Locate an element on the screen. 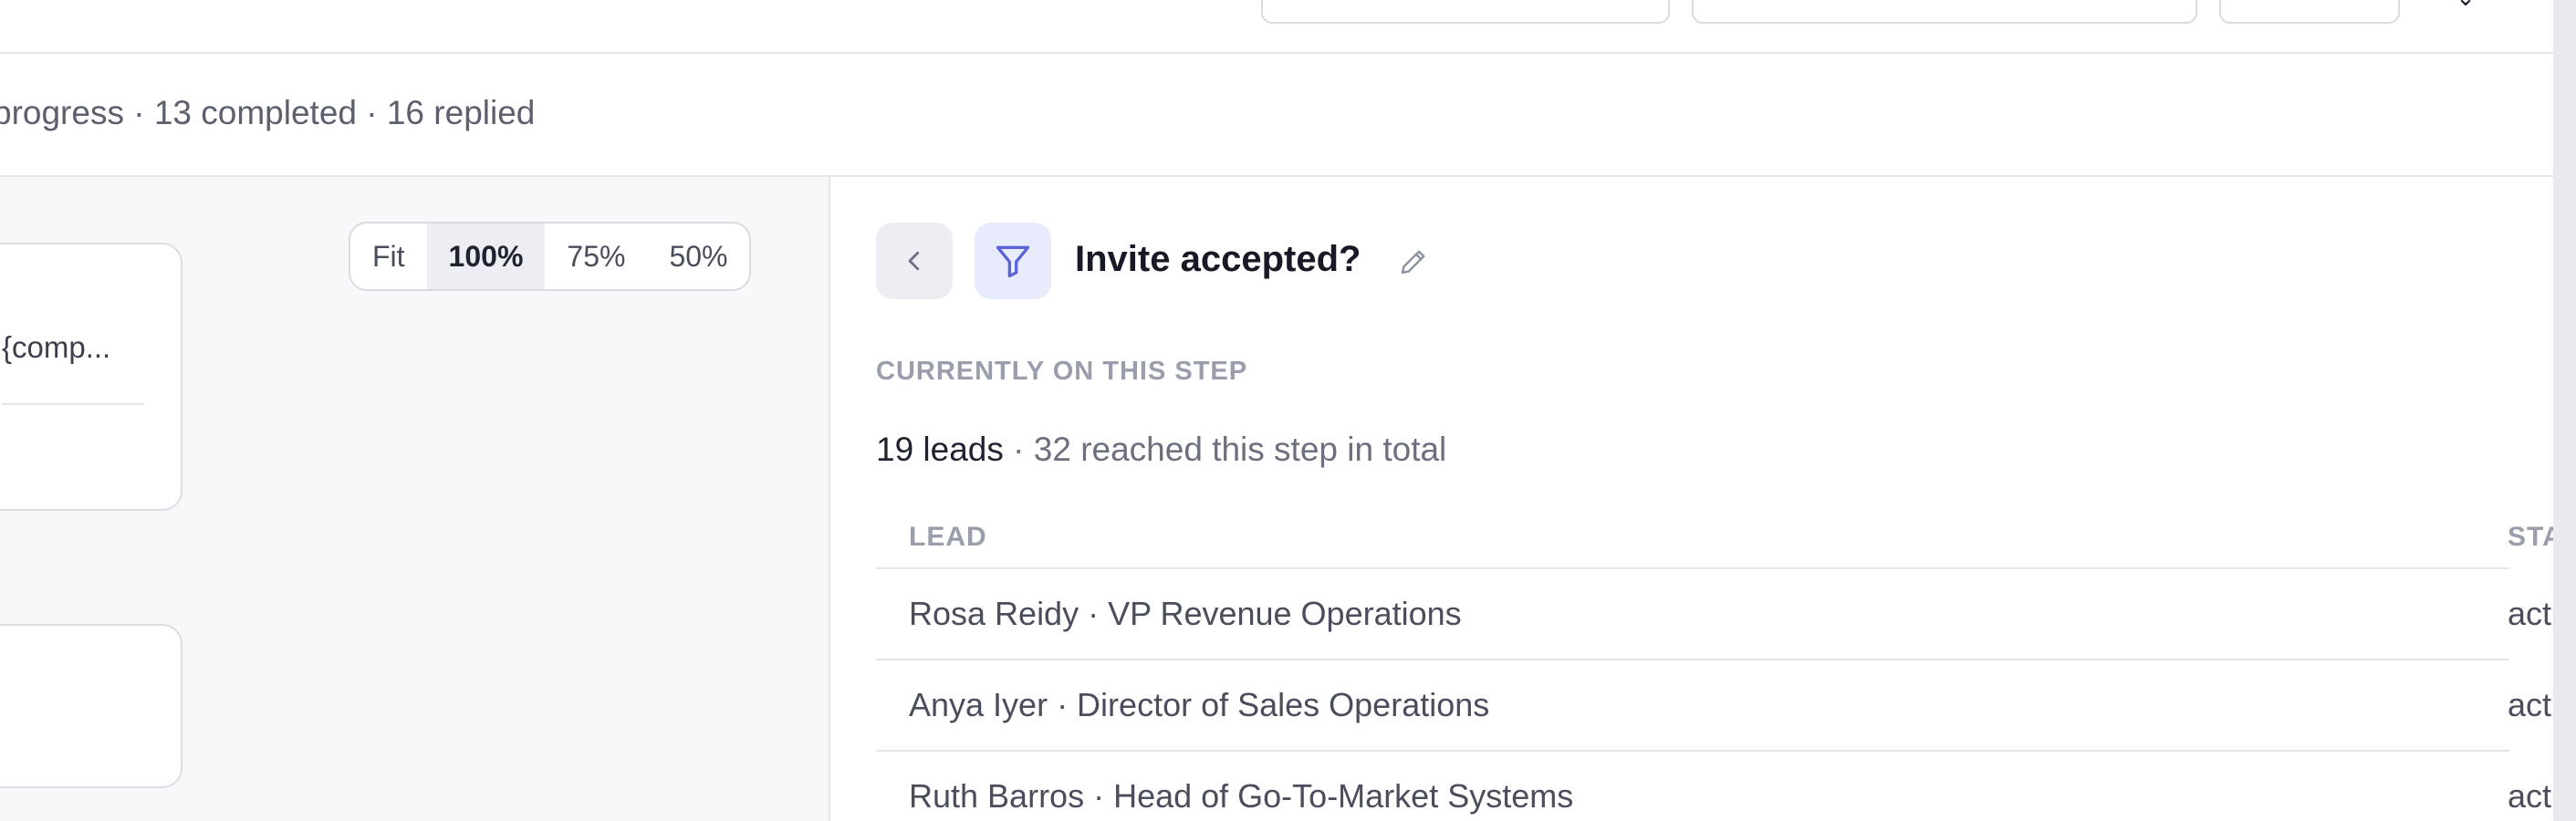 The height and width of the screenshot is (821, 2576). section-label: CURRENTLY ON THIS STEP is located at coordinates (1062, 371).